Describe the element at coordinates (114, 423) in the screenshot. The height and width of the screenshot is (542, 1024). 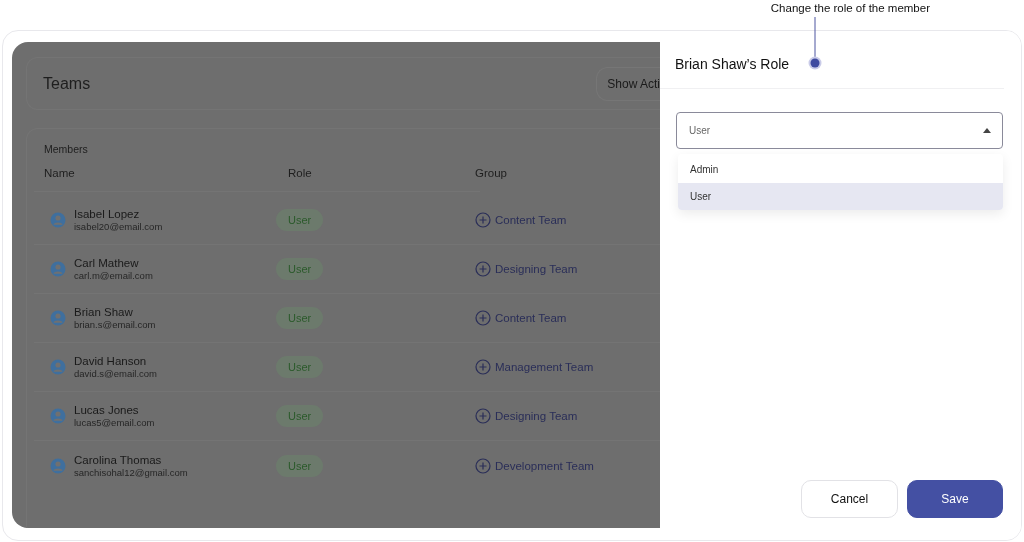
I see `member-email: lucas5@email.com` at that location.